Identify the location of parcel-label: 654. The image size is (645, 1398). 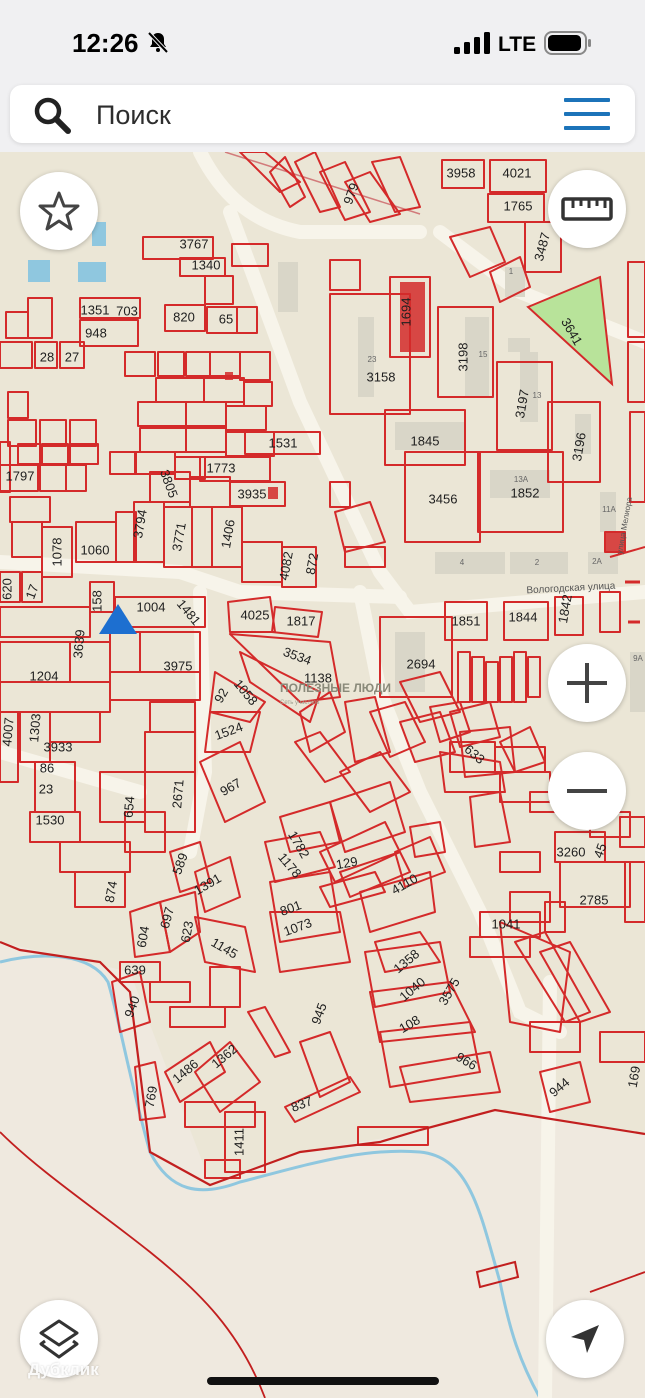
(129, 806).